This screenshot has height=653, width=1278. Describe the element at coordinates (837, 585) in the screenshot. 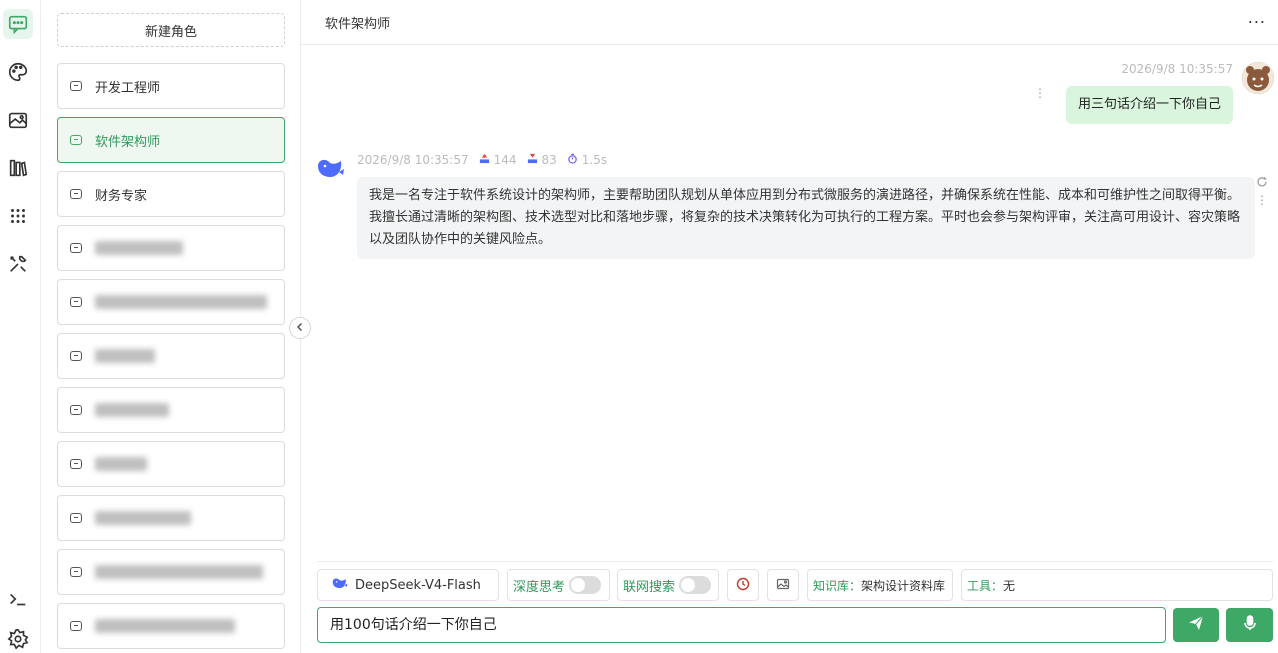

I see `knowledge-base-label: 知识库：` at that location.